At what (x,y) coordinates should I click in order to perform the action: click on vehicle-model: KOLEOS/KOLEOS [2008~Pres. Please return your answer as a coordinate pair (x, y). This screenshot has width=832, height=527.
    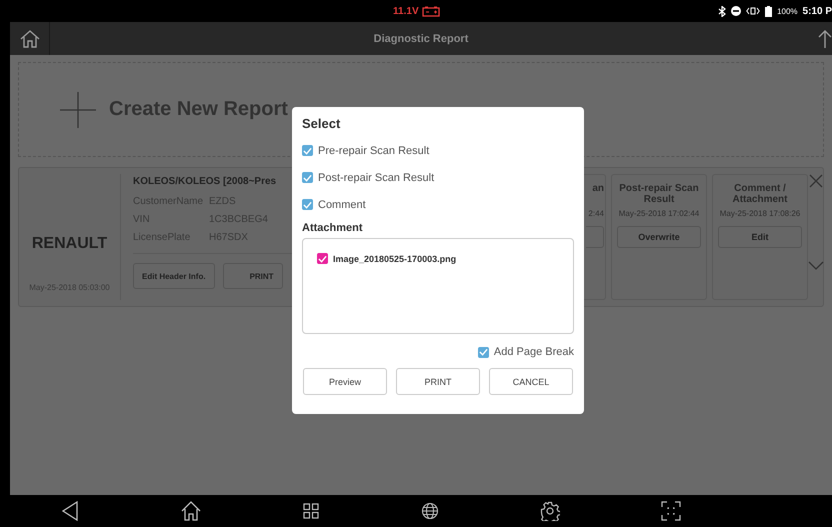
    Looking at the image, I should click on (205, 181).